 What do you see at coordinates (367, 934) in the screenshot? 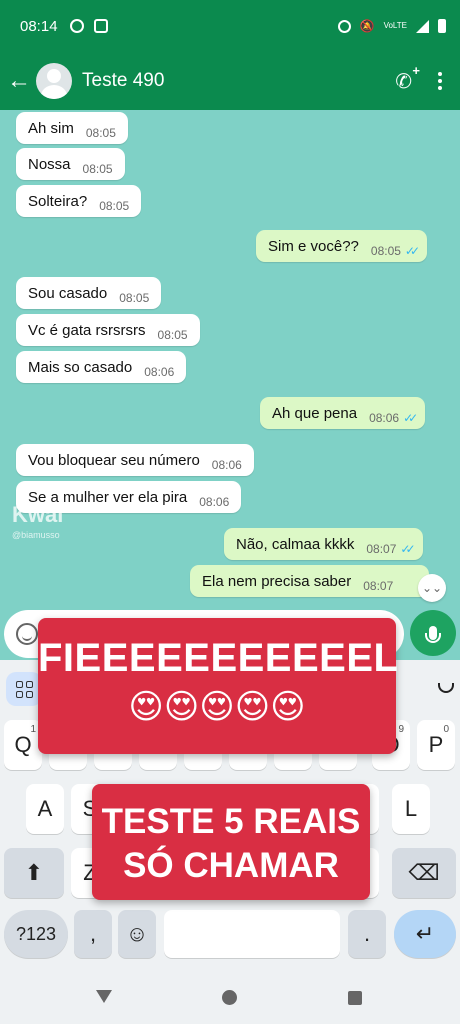
I see `period-key: .` at bounding box center [367, 934].